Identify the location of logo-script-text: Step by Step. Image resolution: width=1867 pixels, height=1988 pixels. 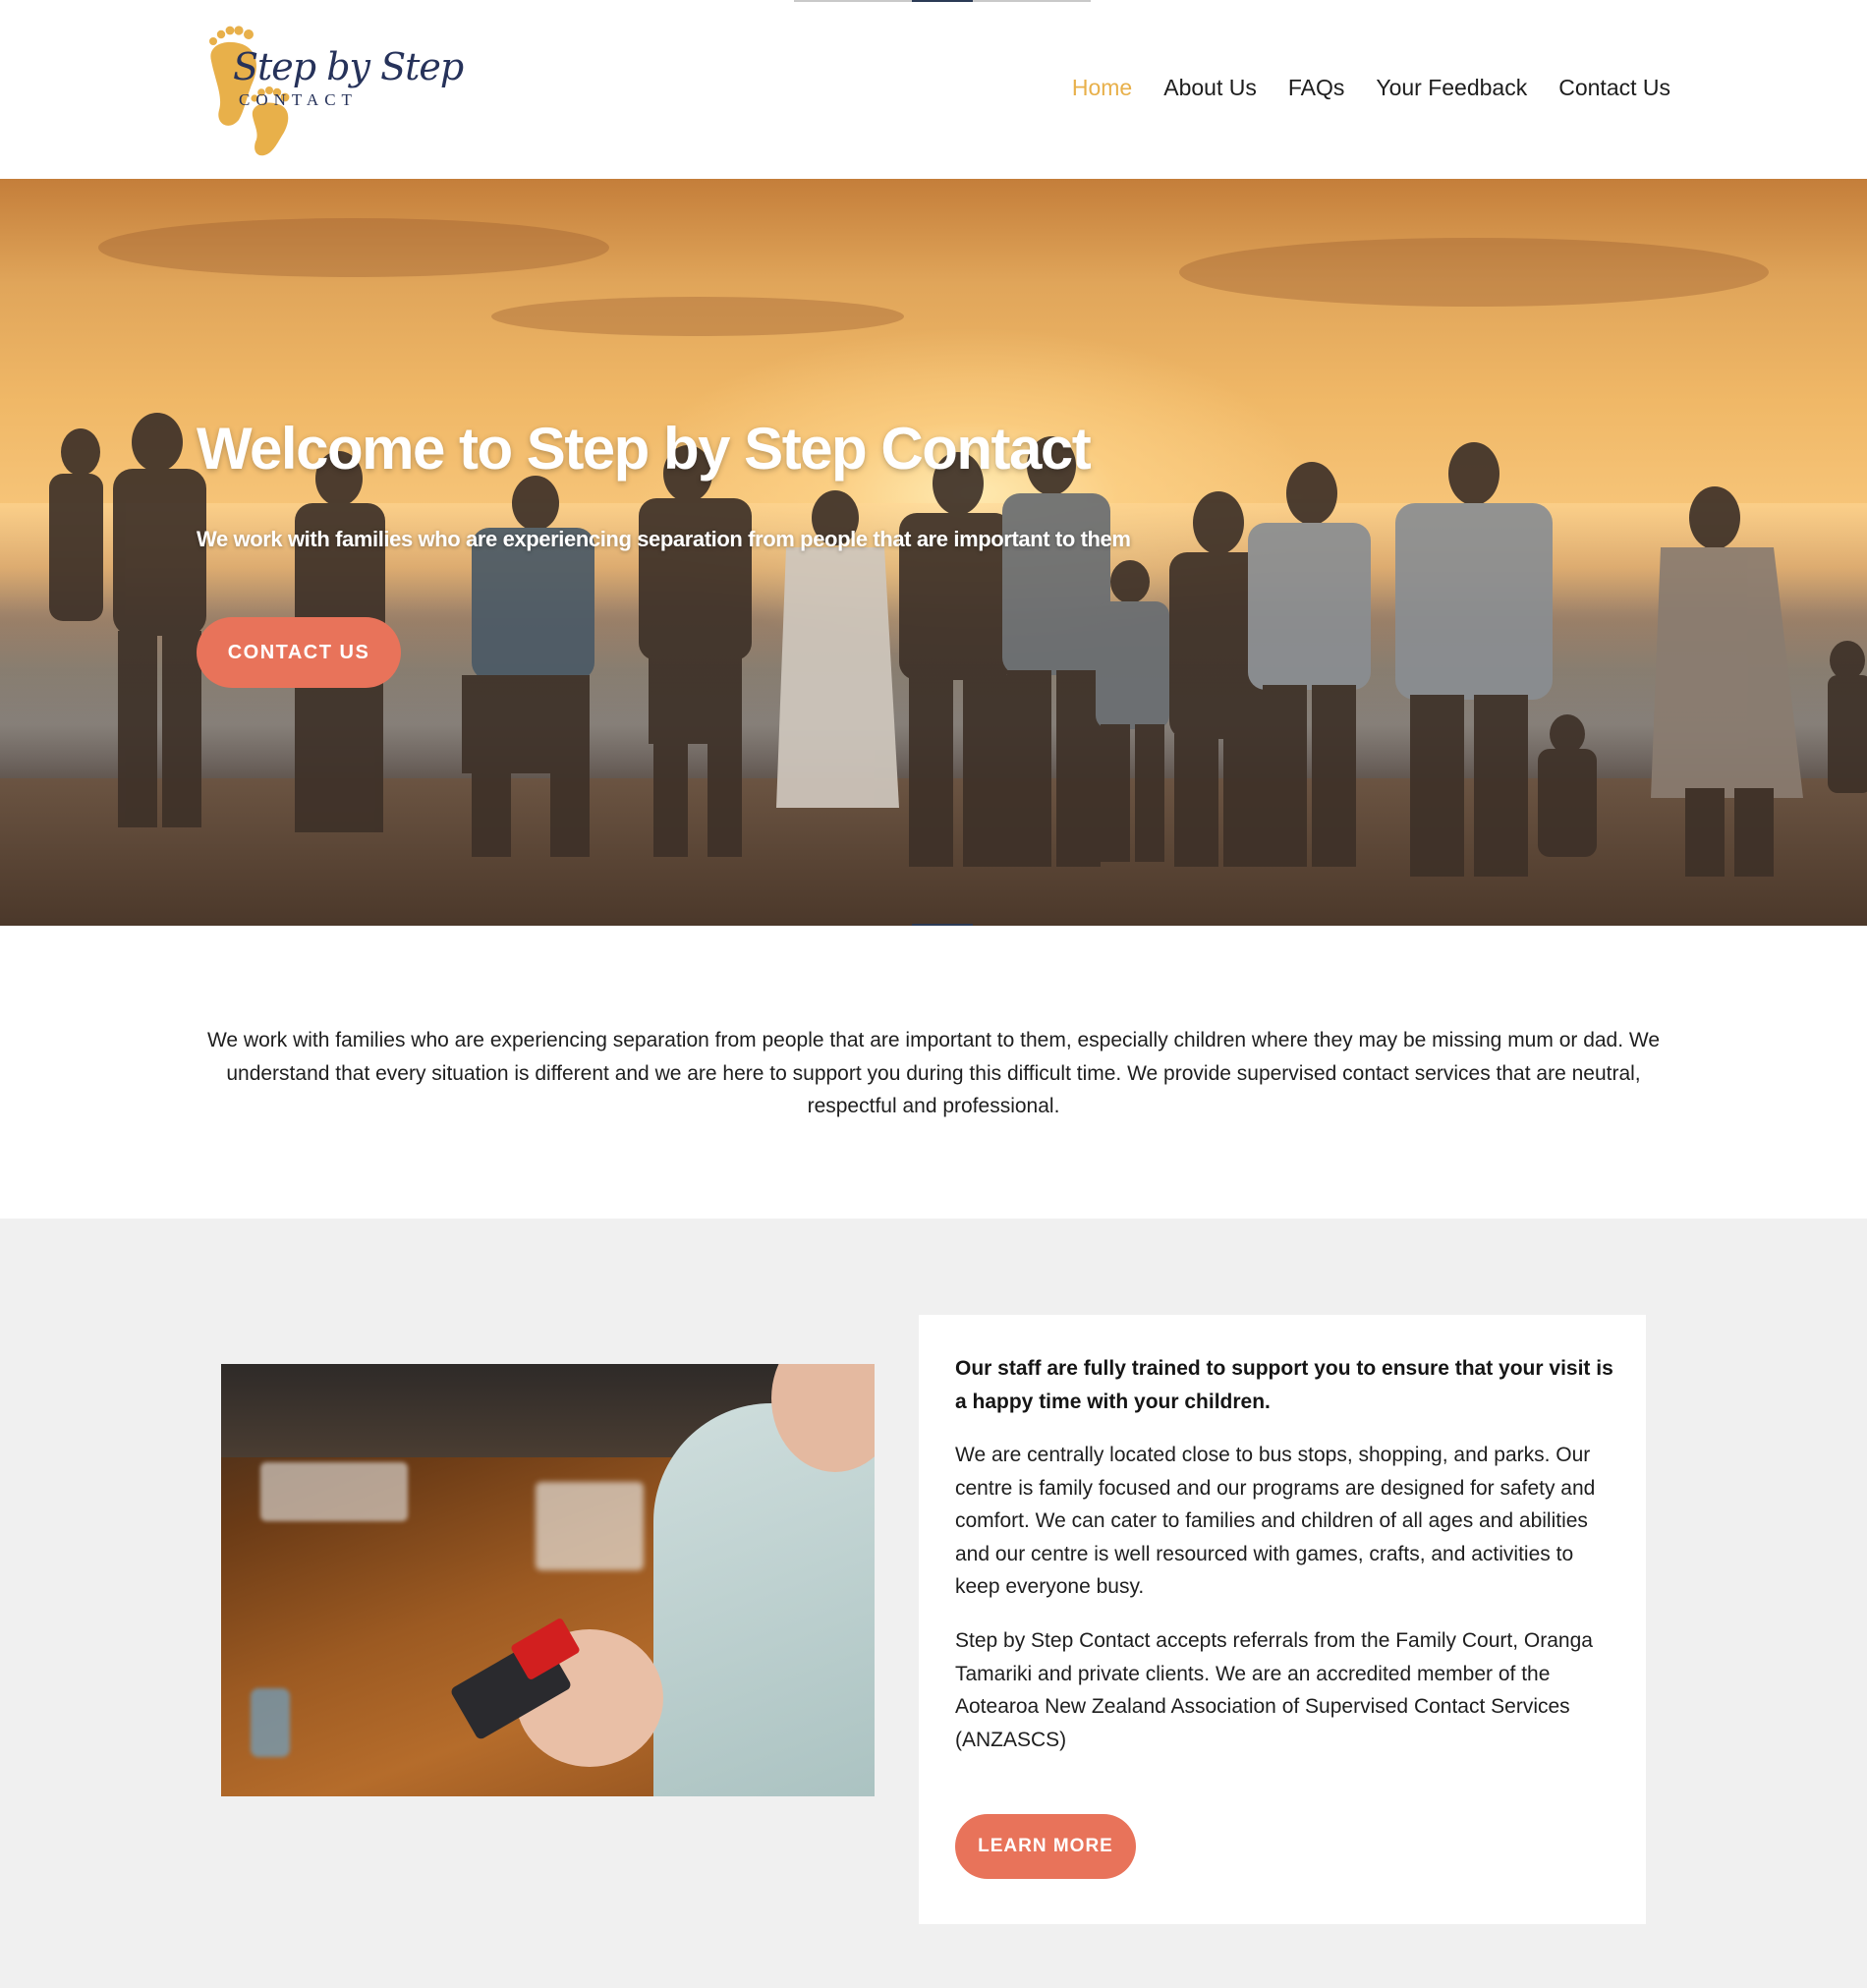
(348, 66).